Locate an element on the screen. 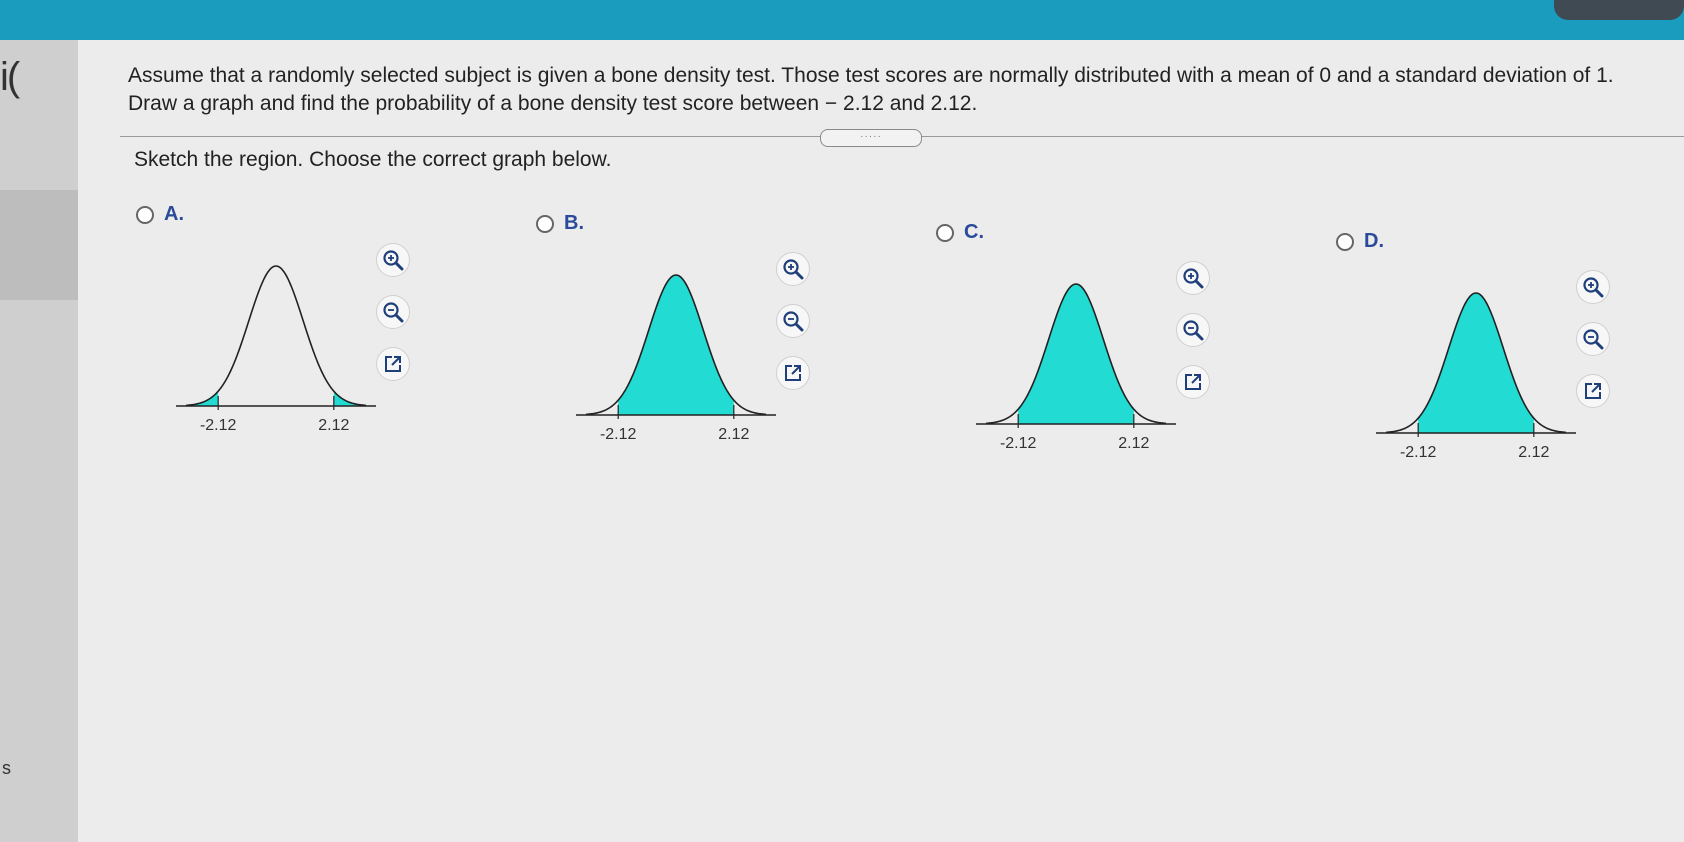 This screenshot has width=1684, height=842. top-bar is located at coordinates (842, 20).